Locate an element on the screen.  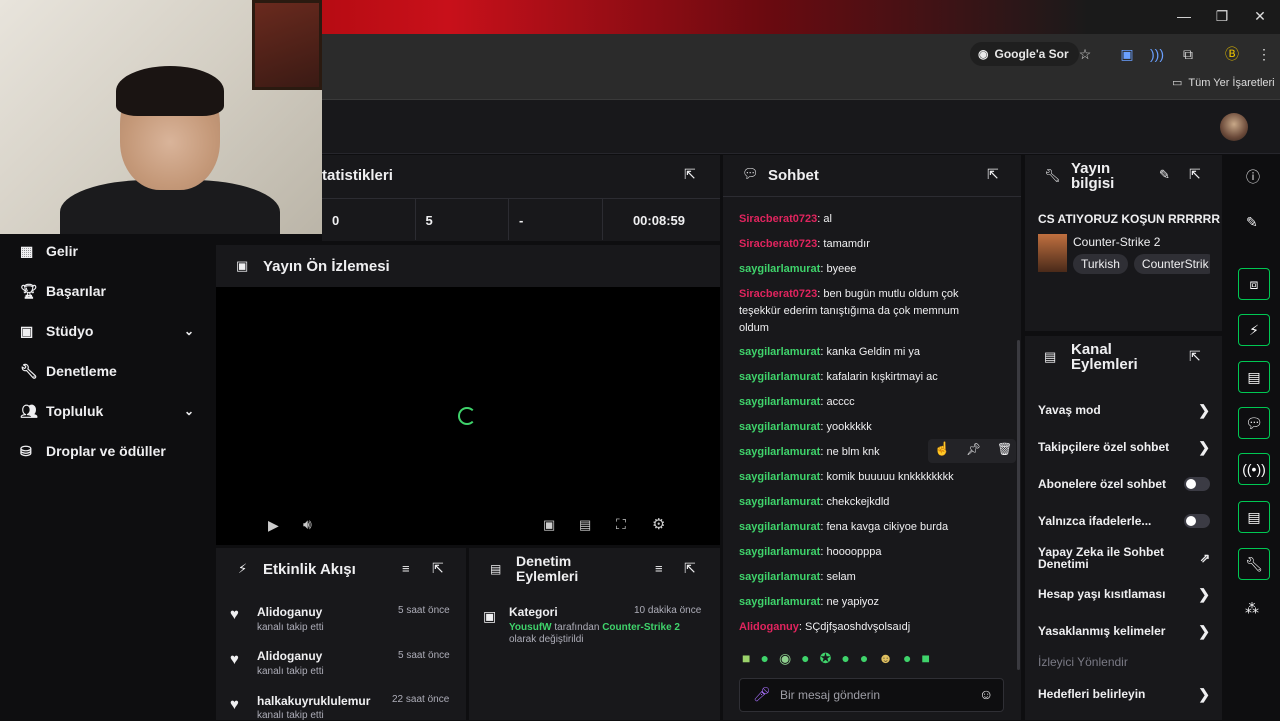
raid-button: ▤ is located at coordinates (1254, 517).